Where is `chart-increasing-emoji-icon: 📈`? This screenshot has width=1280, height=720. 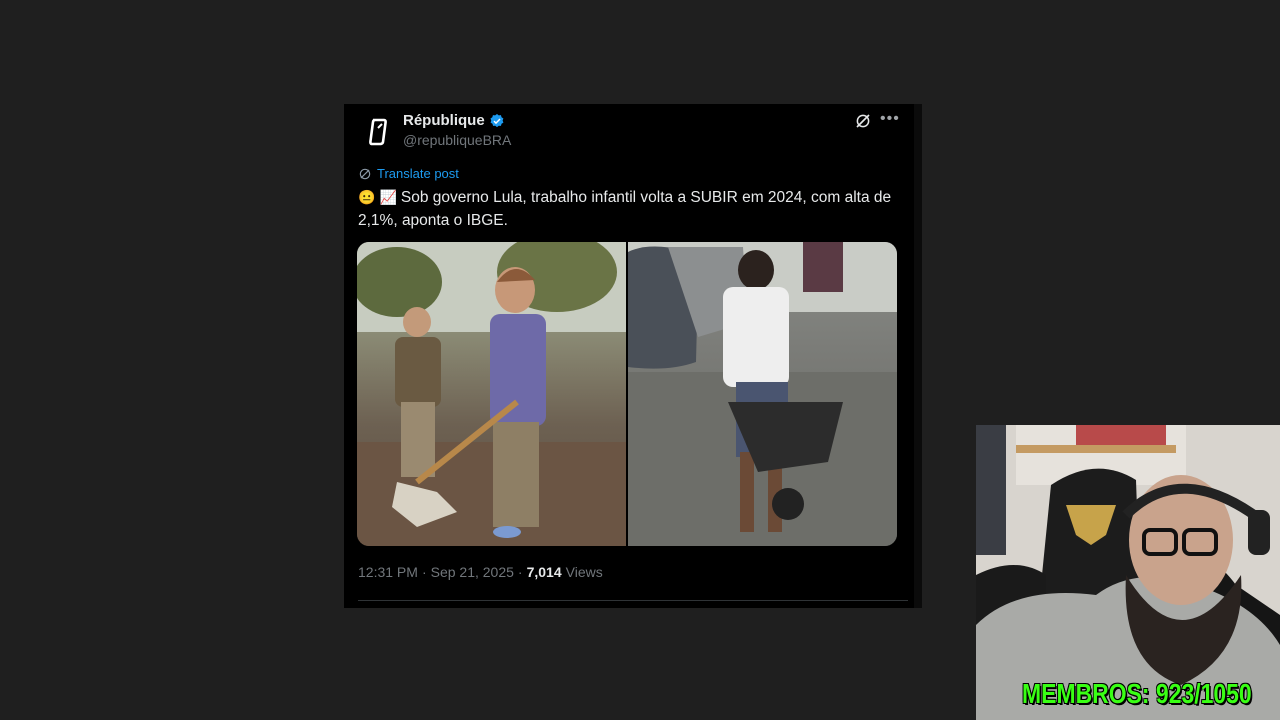
chart-increasing-emoji-icon: 📈 is located at coordinates (388, 197).